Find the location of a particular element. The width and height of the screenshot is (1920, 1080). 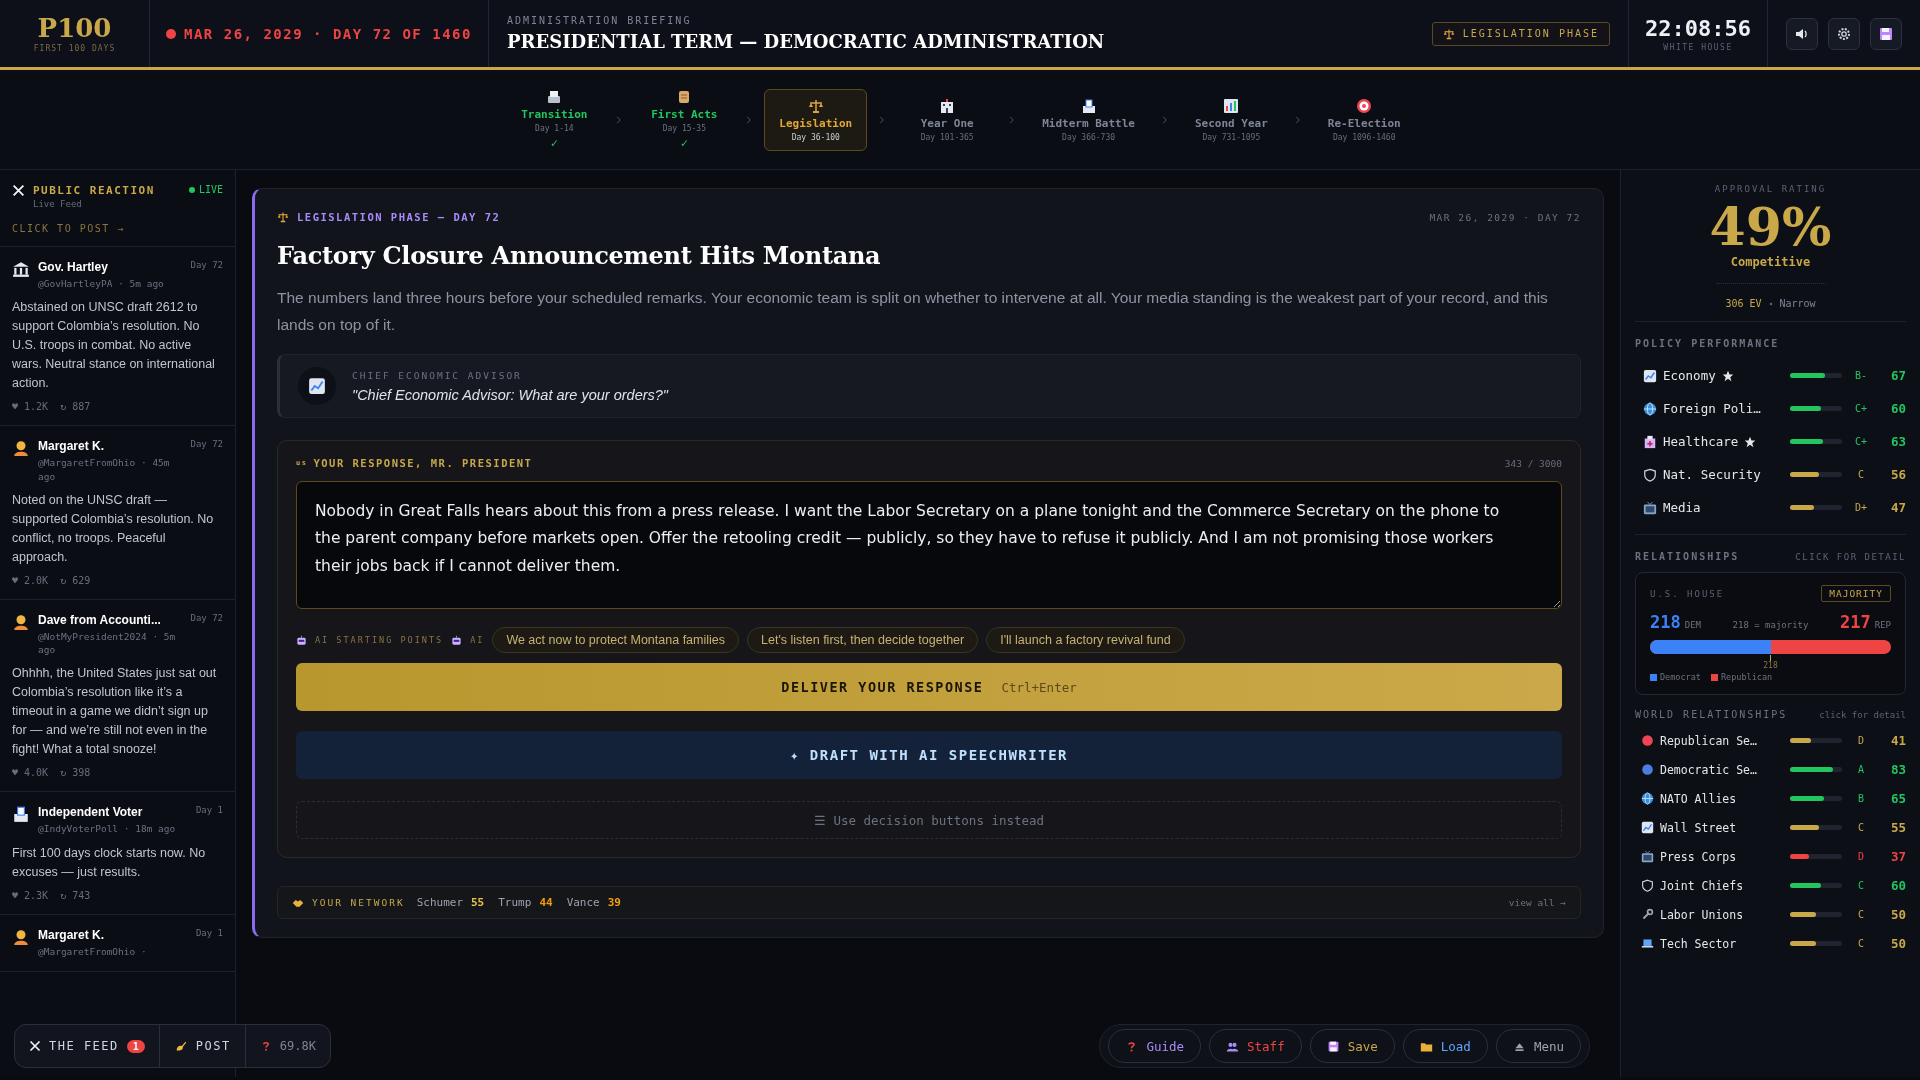

phase-step: Second Year Day 731-1095 is located at coordinates (1231, 119).